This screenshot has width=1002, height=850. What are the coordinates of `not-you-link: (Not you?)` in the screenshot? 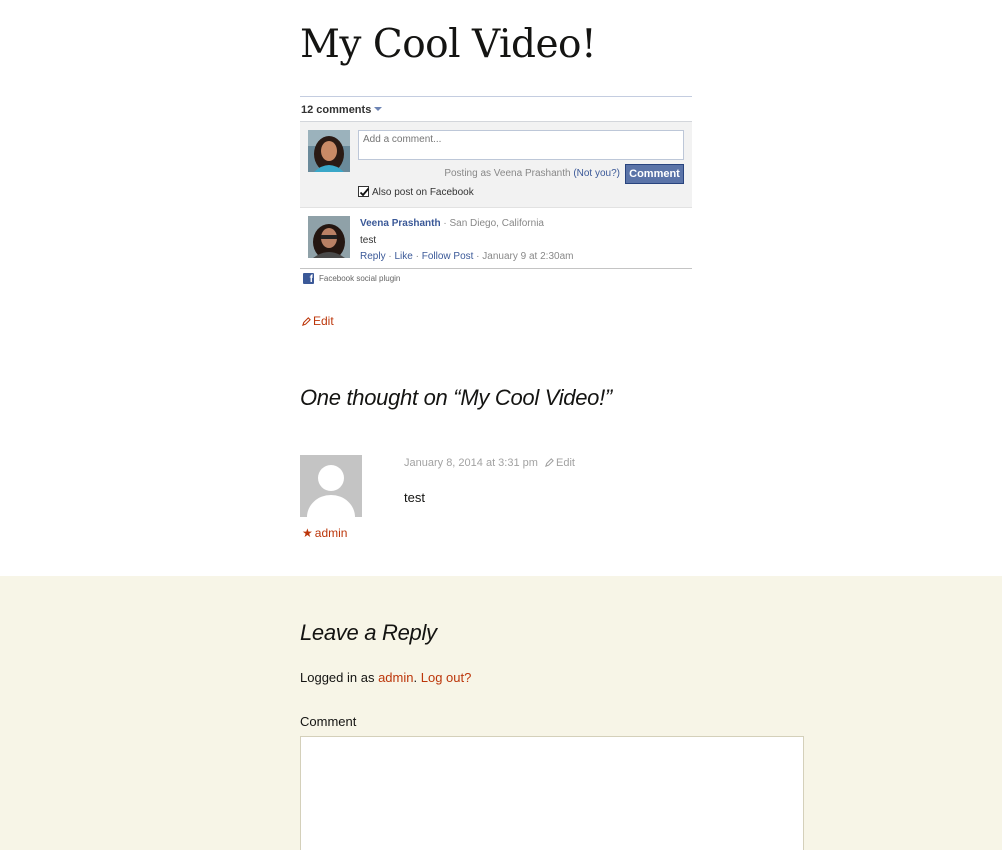 It's located at (596, 173).